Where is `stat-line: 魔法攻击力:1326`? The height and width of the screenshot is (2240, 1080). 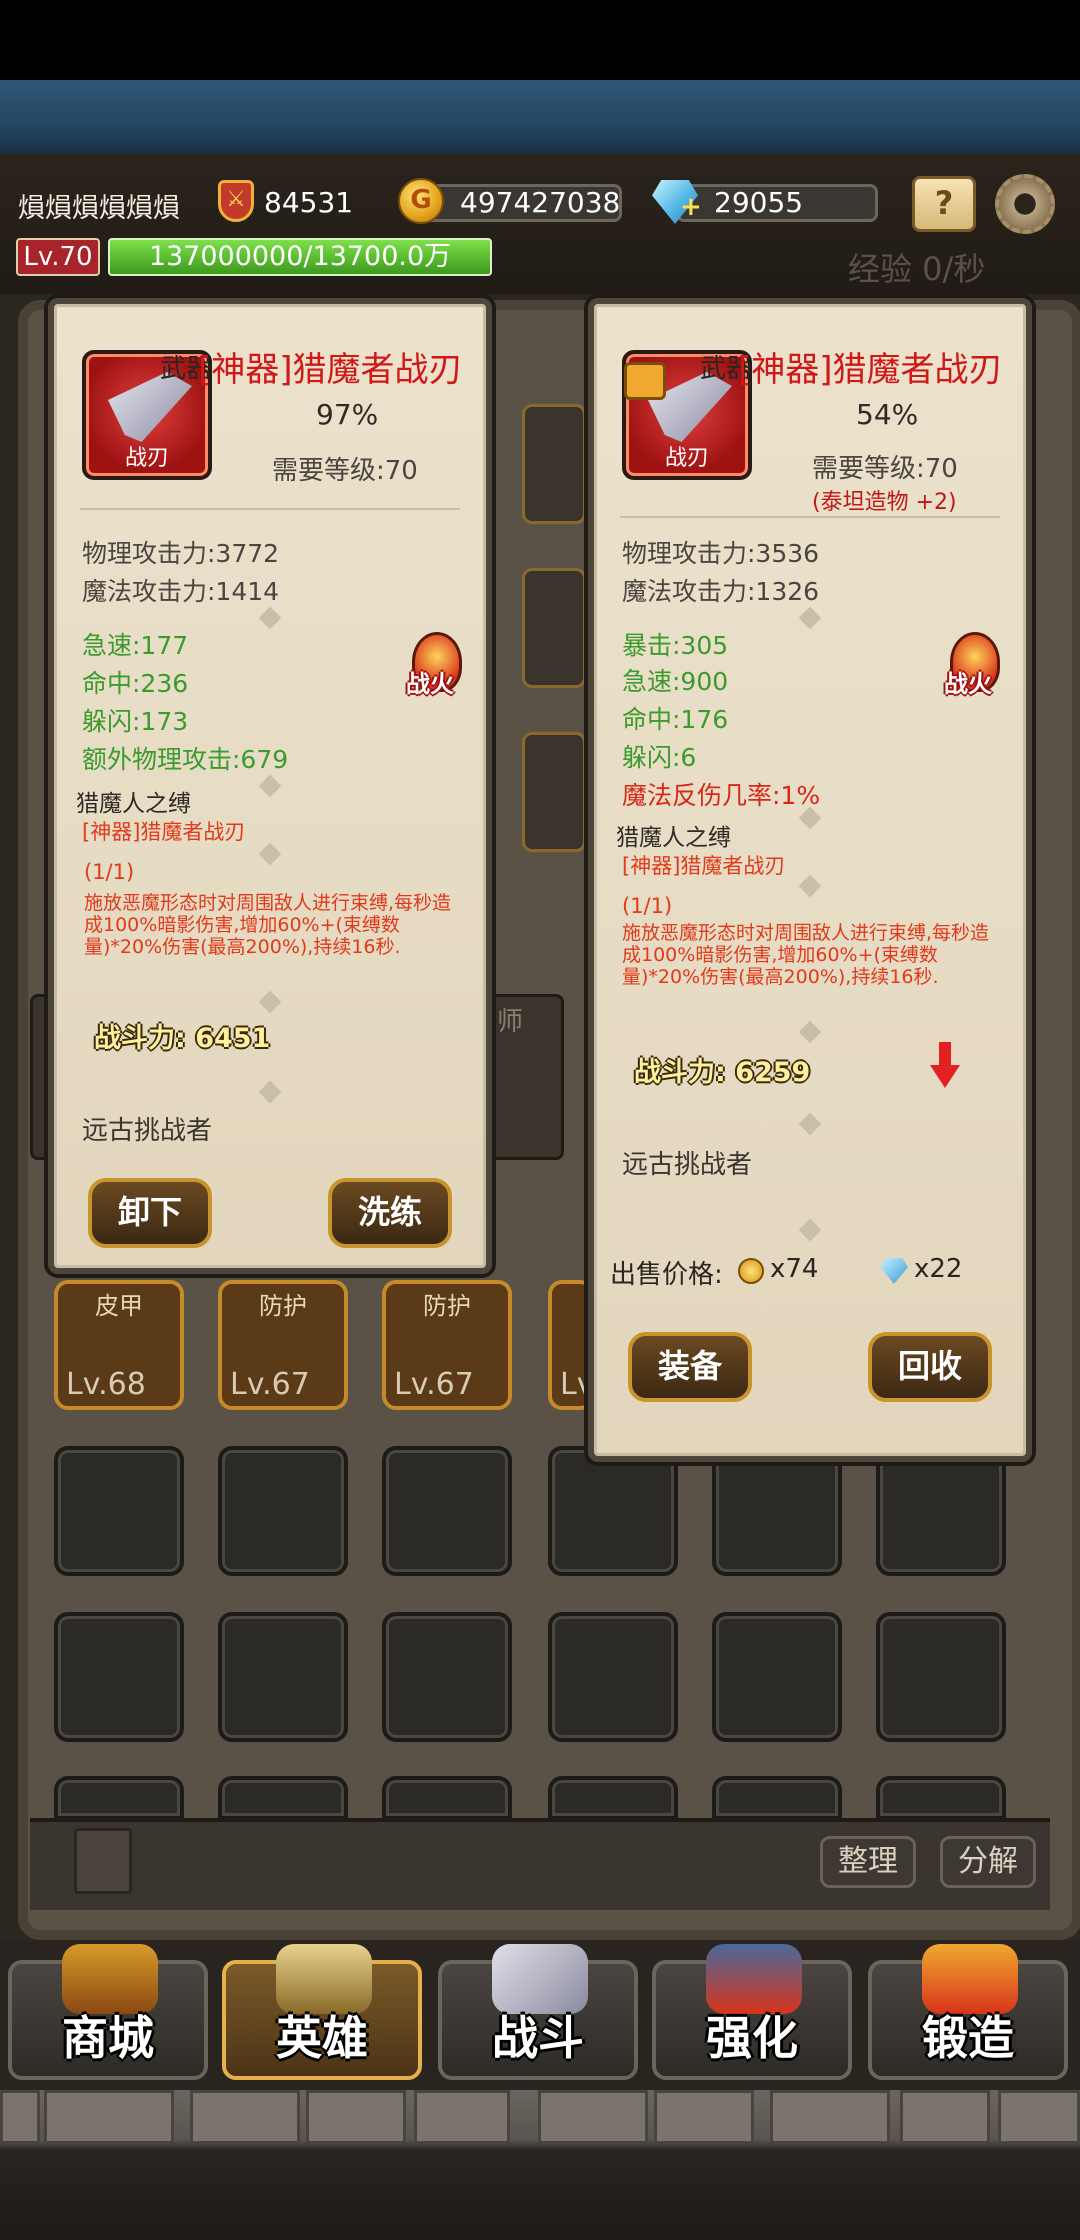 stat-line: 魔法攻击力:1326 is located at coordinates (721, 591).